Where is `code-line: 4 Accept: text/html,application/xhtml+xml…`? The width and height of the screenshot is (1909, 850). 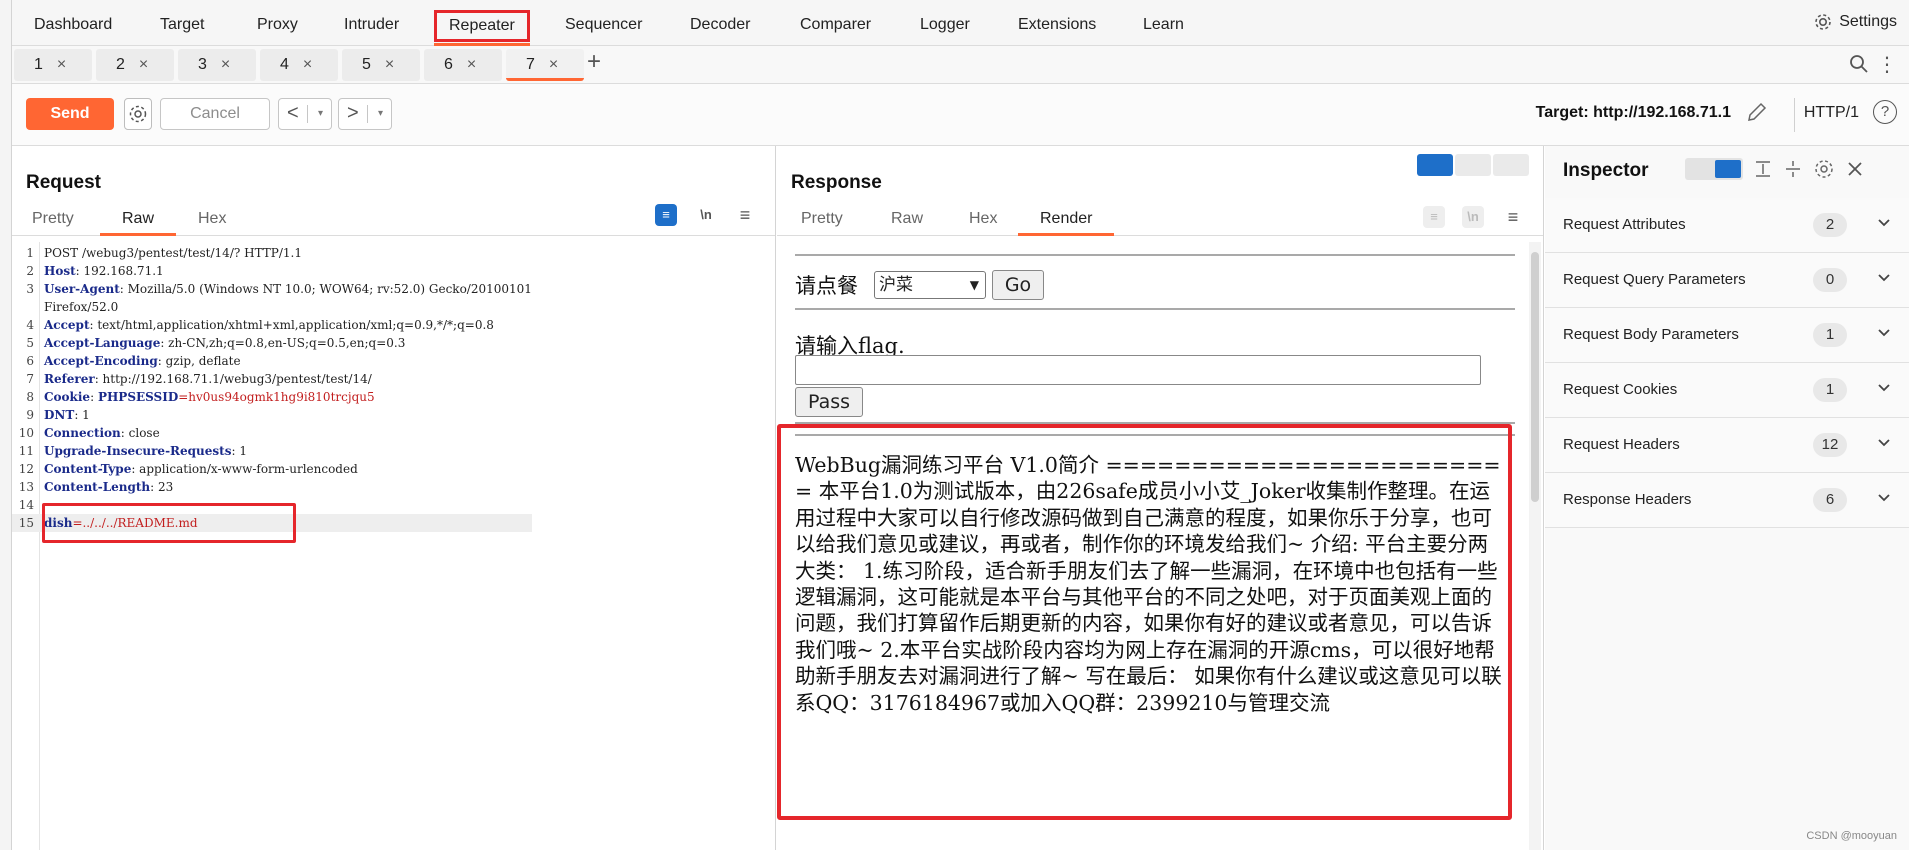
code-line: 4 Accept: text/html,application/xhtml+xml… is located at coordinates (272, 325).